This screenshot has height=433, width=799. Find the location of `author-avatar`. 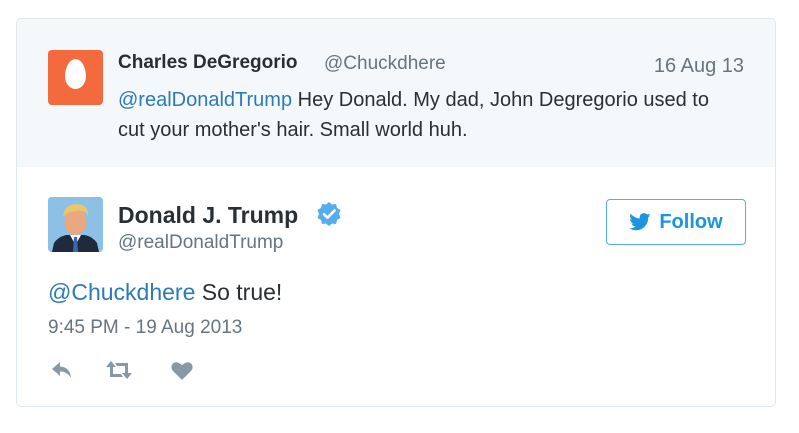

author-avatar is located at coordinates (75, 224).